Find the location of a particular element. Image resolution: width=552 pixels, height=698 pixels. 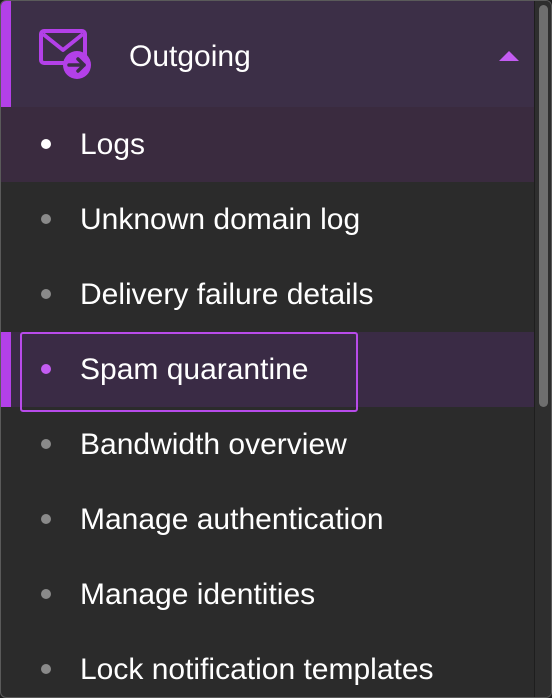

submenu-item-logs: Logs is located at coordinates (267, 144).